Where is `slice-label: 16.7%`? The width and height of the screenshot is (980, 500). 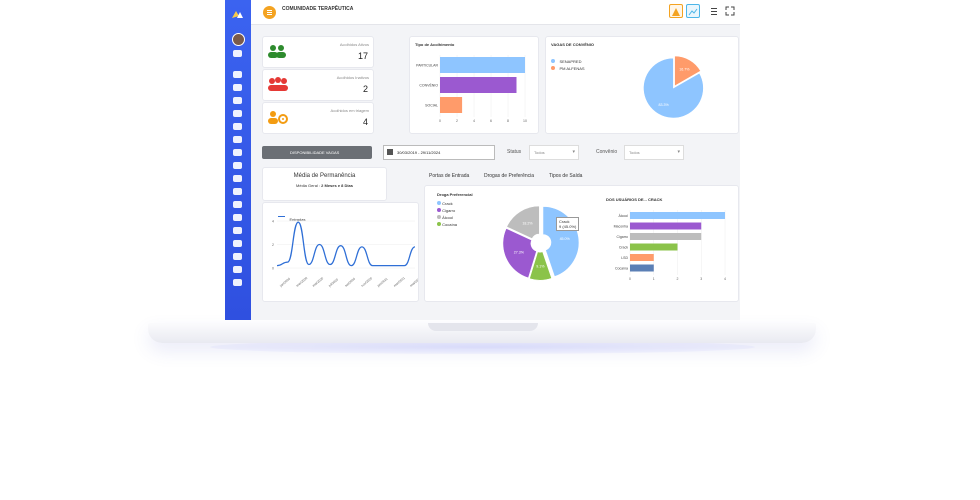
slice-label: 16.7% is located at coordinates (684, 69).